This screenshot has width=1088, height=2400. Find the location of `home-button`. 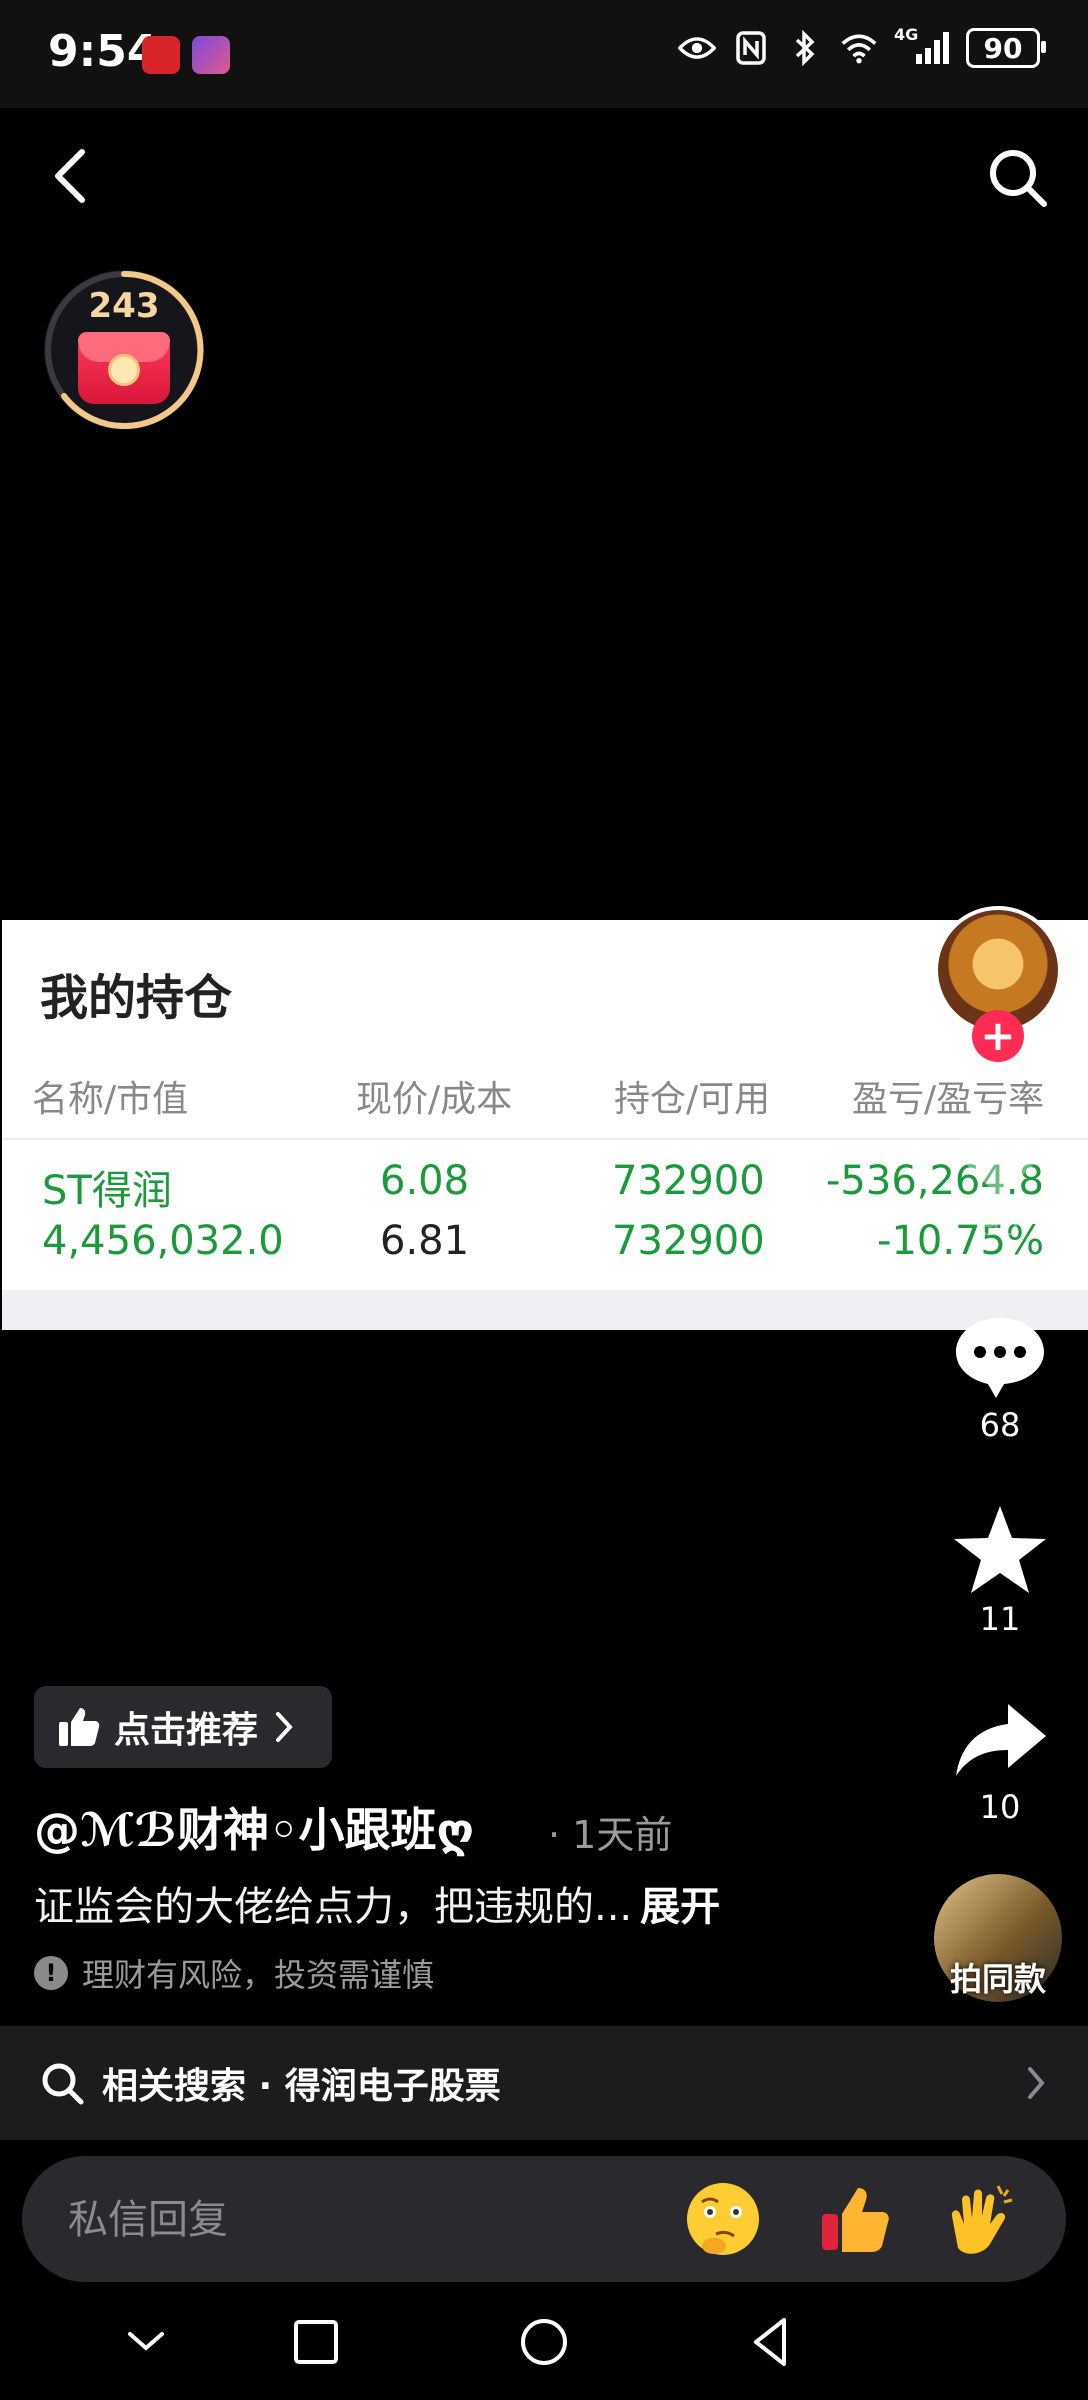

home-button is located at coordinates (544, 2342).